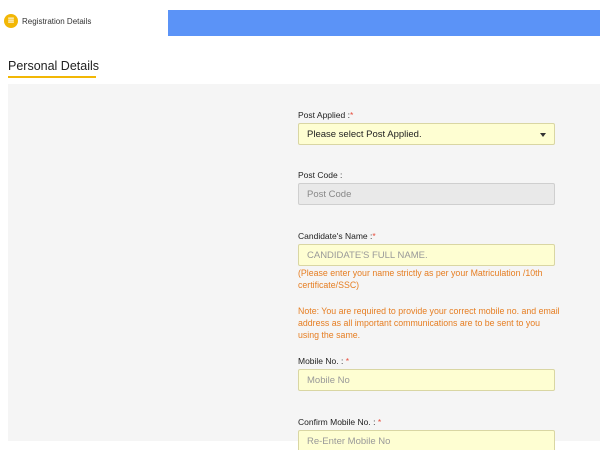 This screenshot has height=450, width=600. I want to click on post-code-label: Post Code :, so click(320, 175).